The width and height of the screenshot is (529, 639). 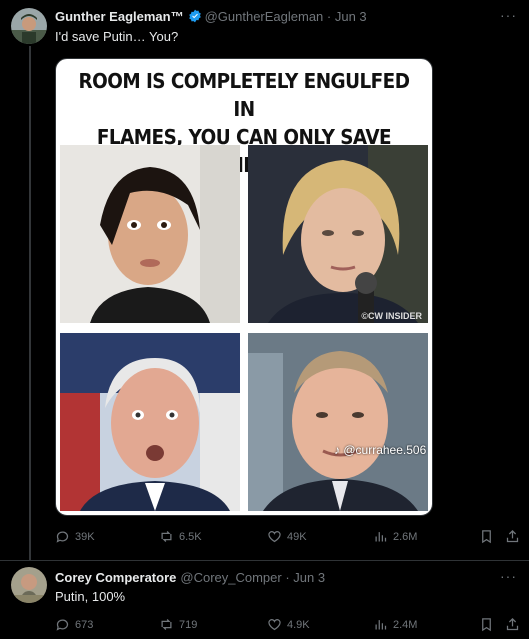 I want to click on like-button: 49K, so click(x=287, y=536).